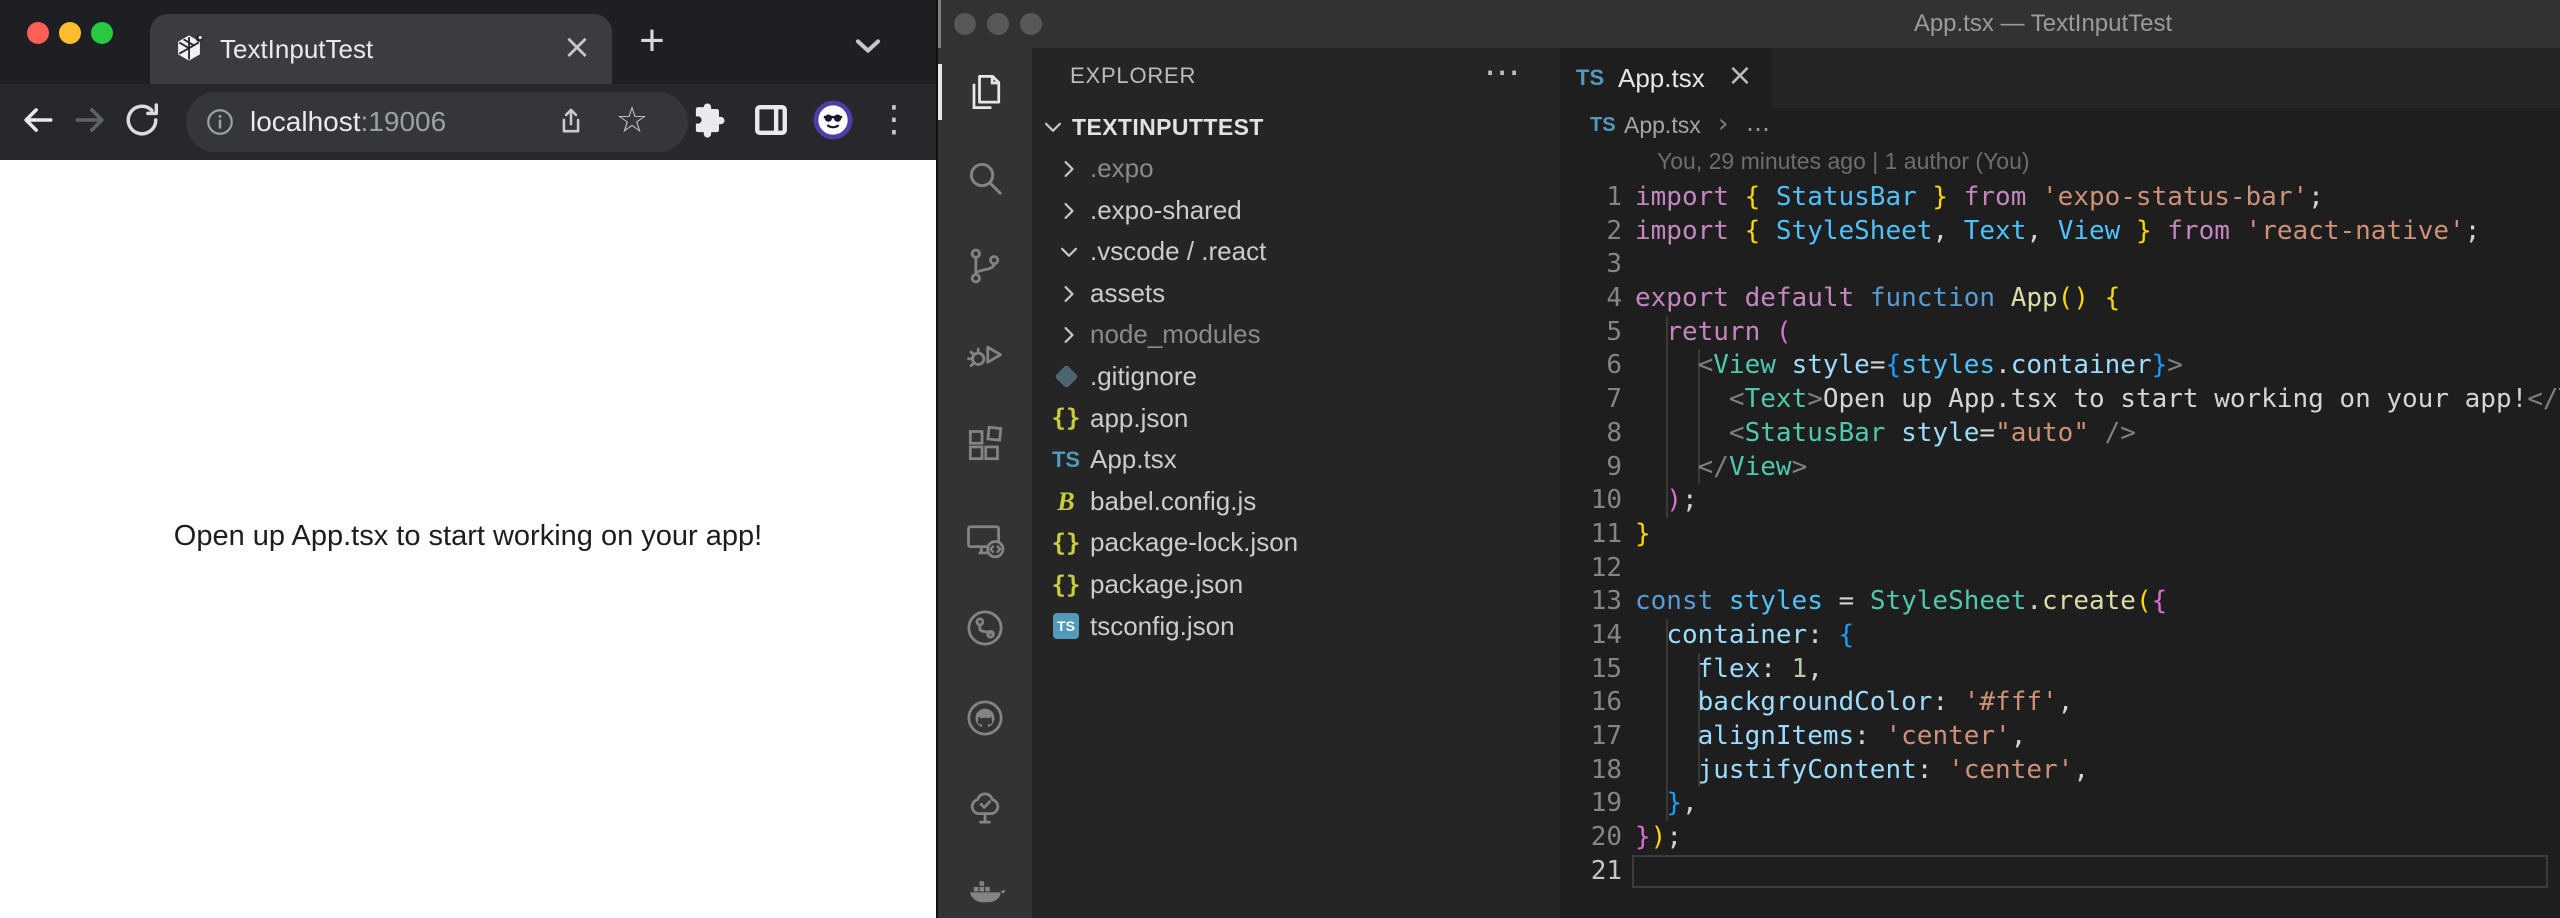  What do you see at coordinates (1296, 252) in the screenshot?
I see `explorer-item-.vscode-.react: .vscode / .react` at bounding box center [1296, 252].